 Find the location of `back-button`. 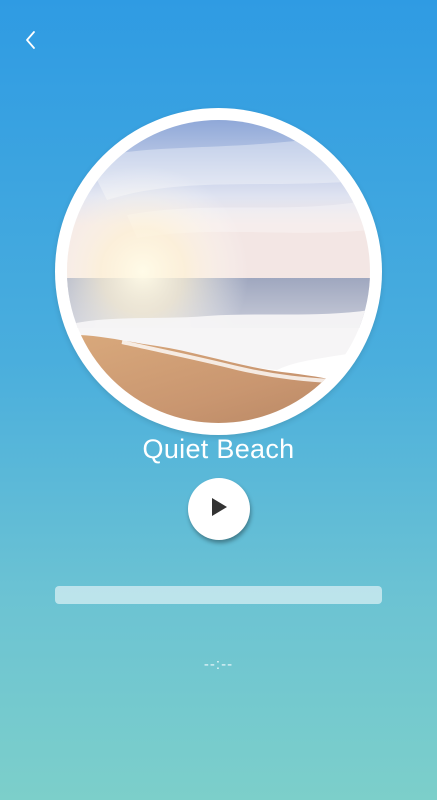

back-button is located at coordinates (30, 42).